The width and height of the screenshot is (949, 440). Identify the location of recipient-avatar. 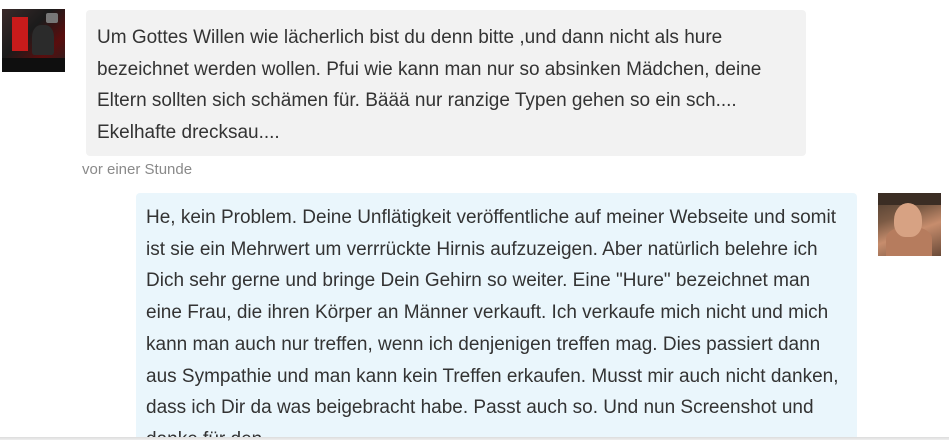
(909, 224).